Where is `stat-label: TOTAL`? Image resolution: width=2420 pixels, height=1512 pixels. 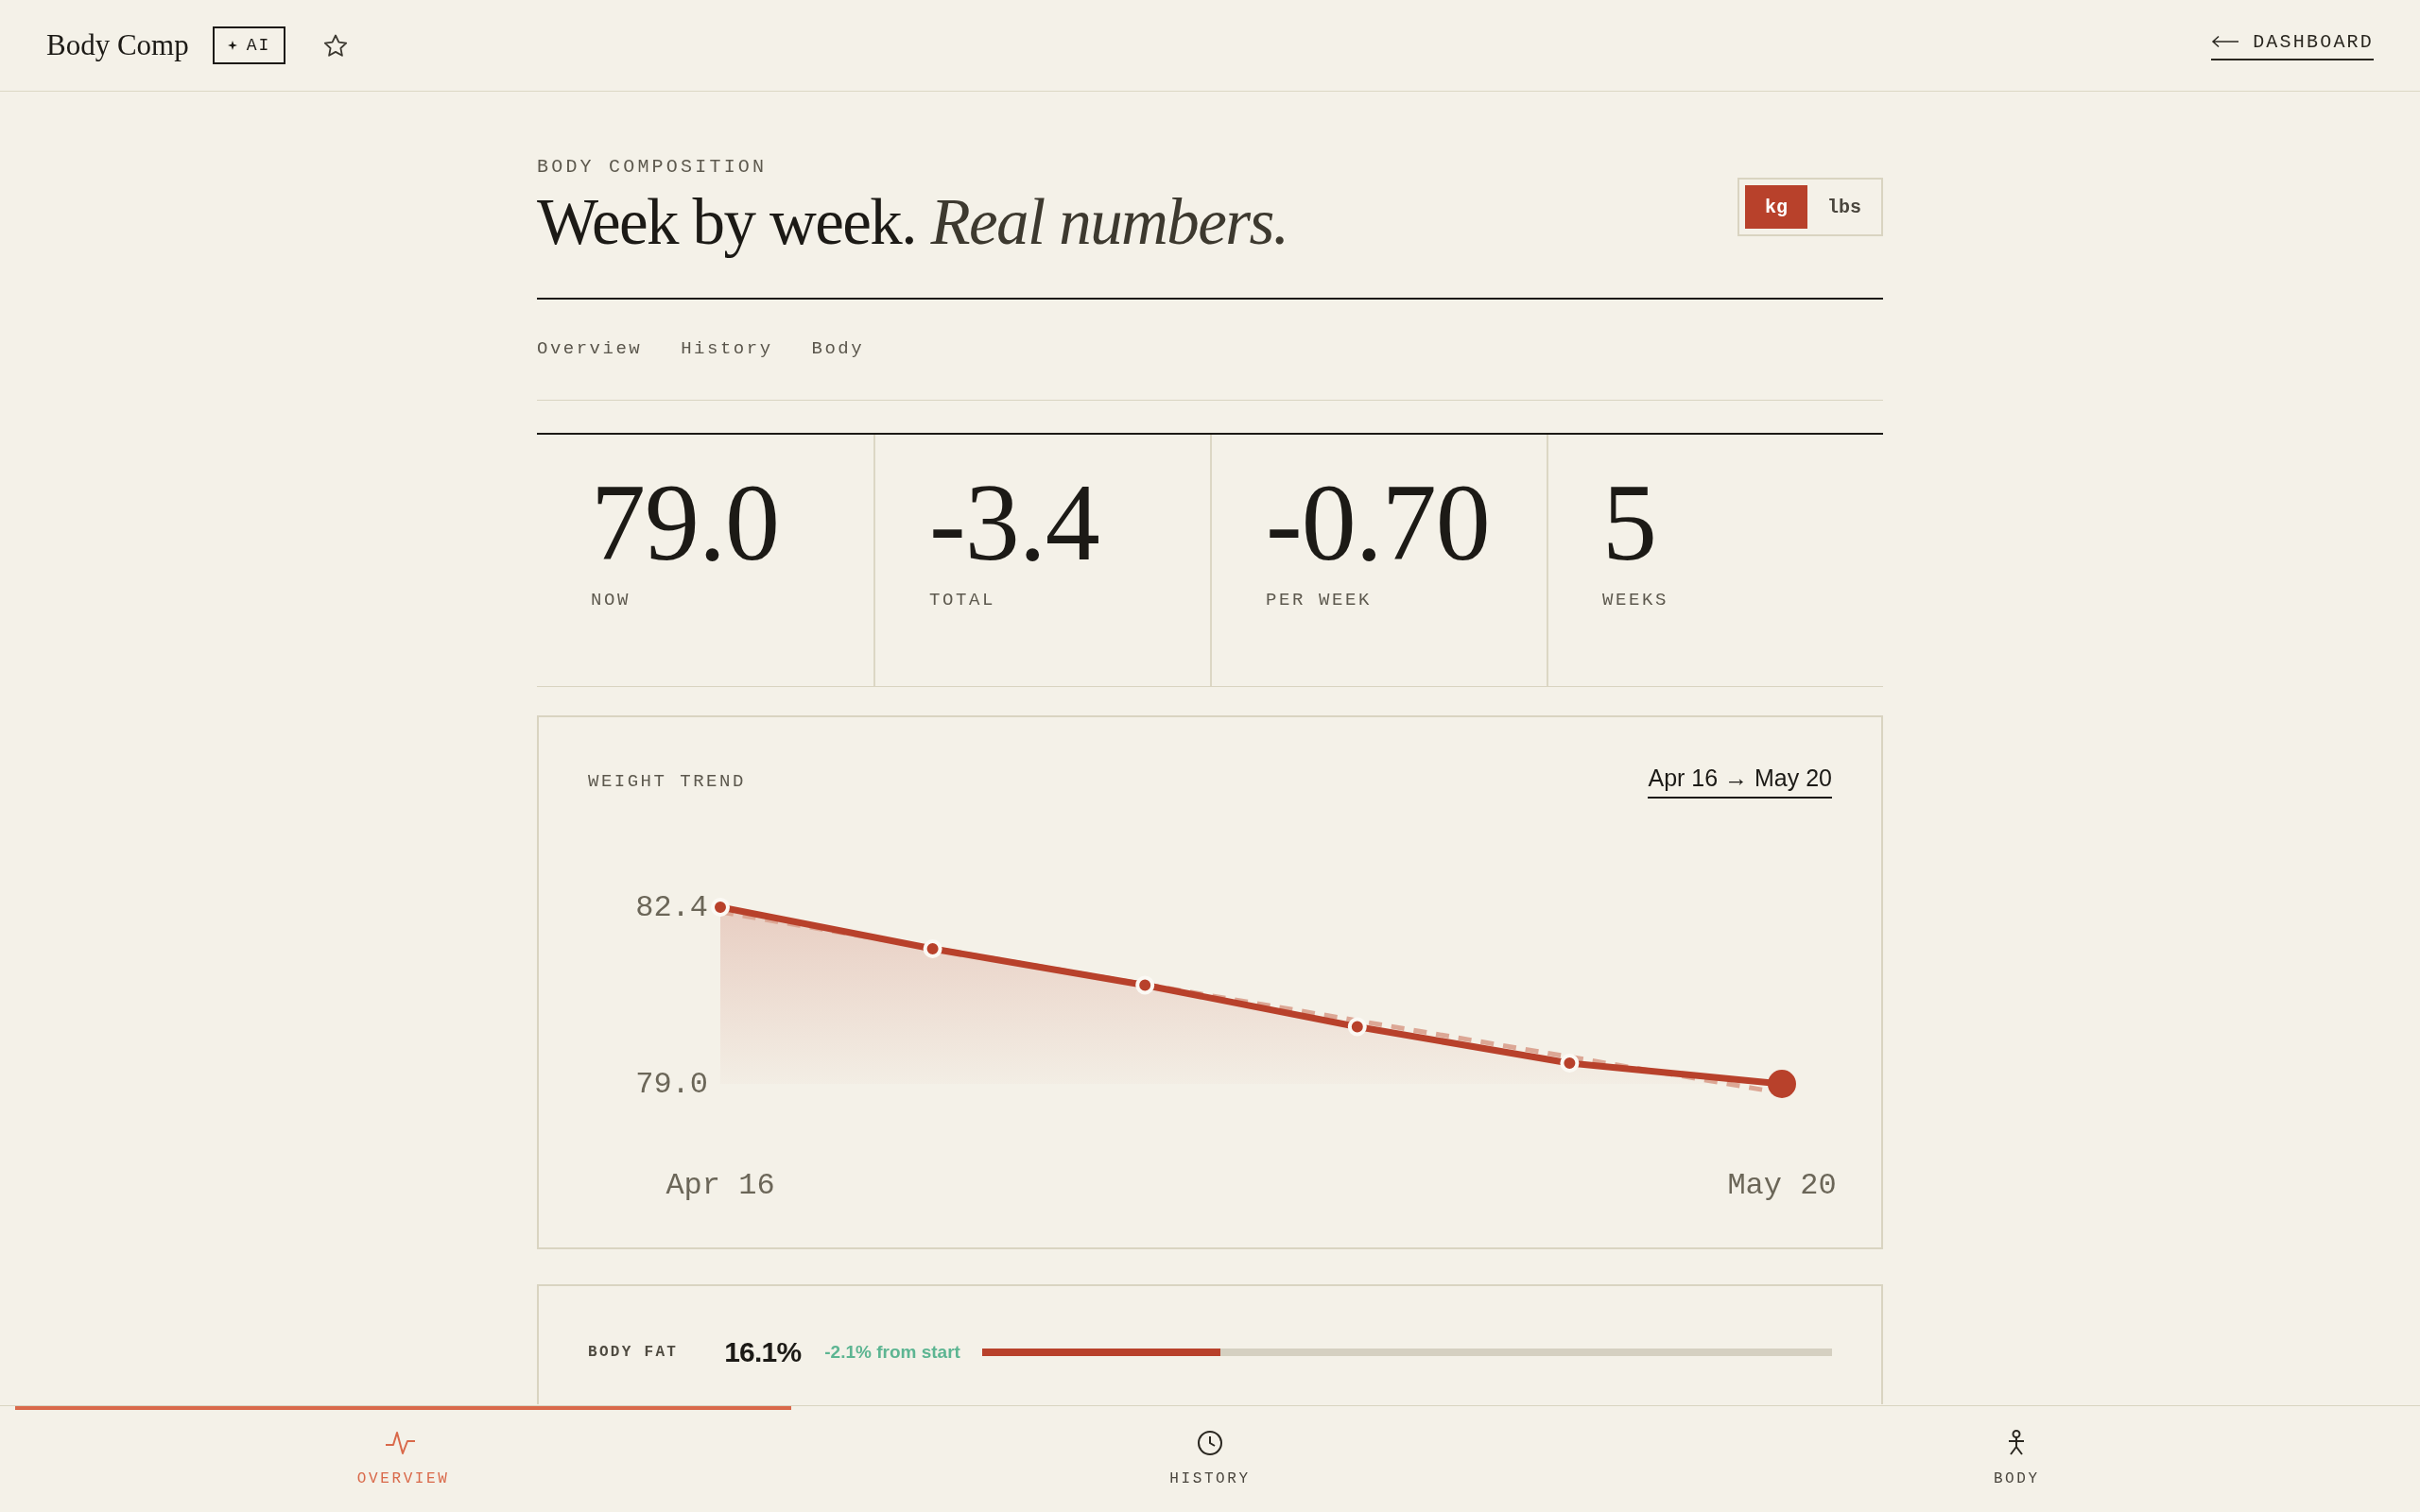 stat-label: TOTAL is located at coordinates (962, 600).